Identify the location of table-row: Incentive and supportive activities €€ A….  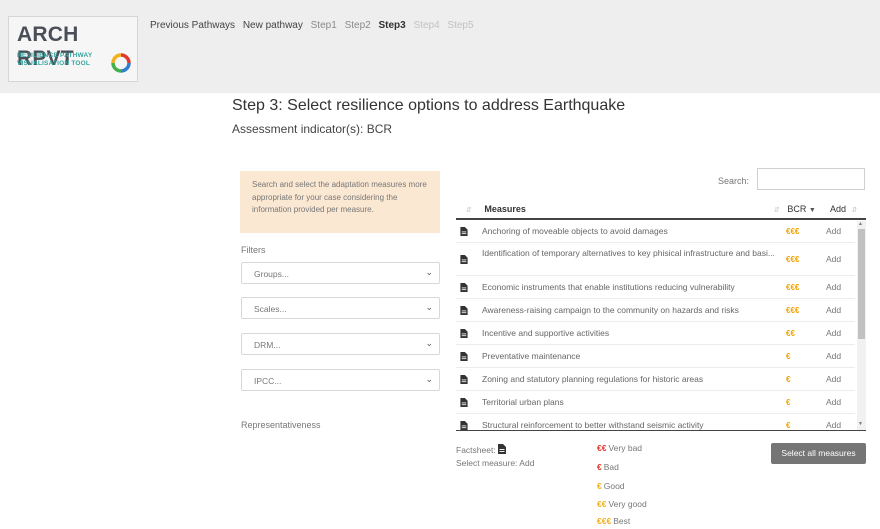
(655, 333).